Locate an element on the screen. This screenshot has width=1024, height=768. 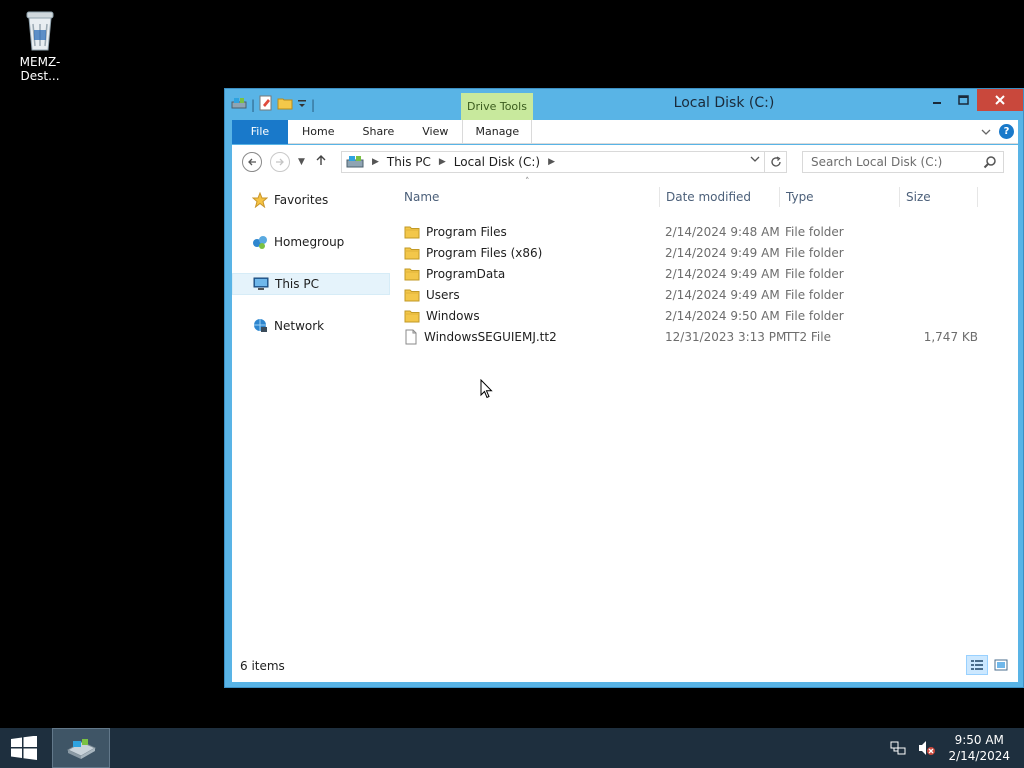
file-explorer-icon is located at coordinates (81, 749).